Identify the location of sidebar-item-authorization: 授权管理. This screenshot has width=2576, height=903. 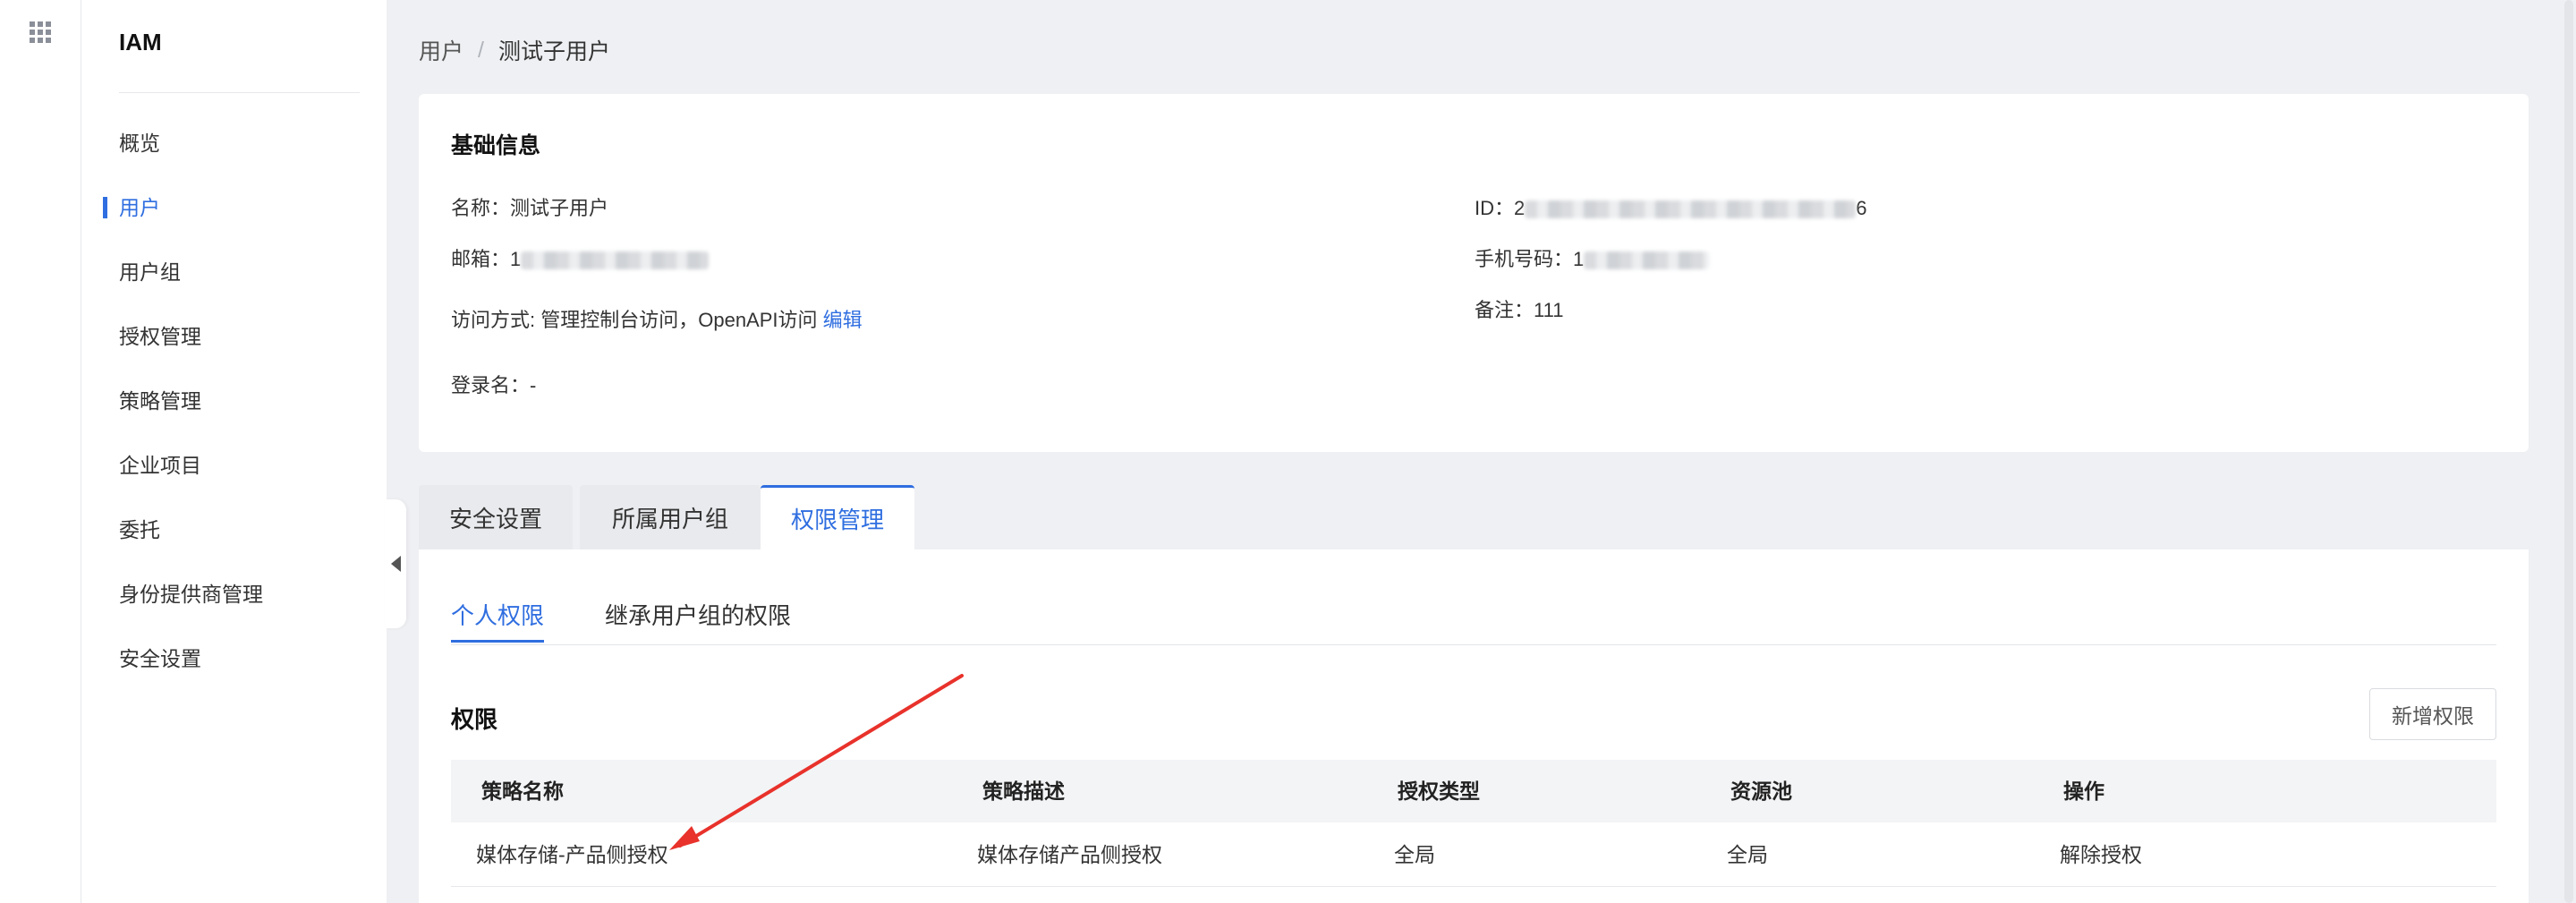
(160, 336).